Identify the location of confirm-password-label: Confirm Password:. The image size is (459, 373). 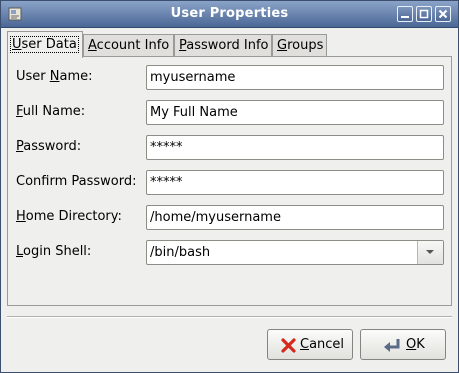
(76, 181).